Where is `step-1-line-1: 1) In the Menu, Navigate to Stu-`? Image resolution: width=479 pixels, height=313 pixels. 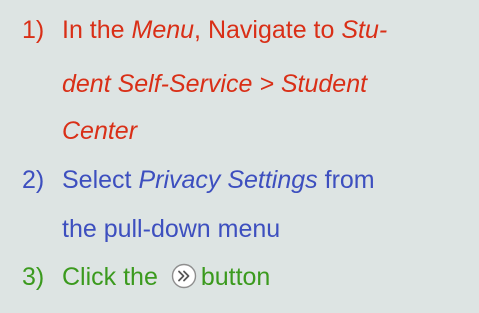
step-1-line-1: 1) In the Menu, Navigate to Stu- is located at coordinates (204, 30).